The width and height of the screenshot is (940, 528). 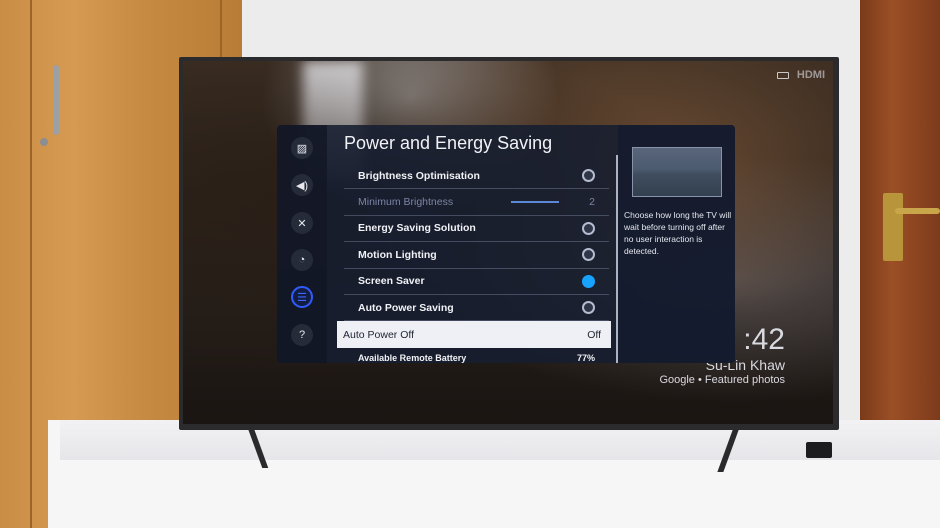 I want to click on setting-brightness-optimisation: Brightness Optimisation, so click(x=476, y=176).